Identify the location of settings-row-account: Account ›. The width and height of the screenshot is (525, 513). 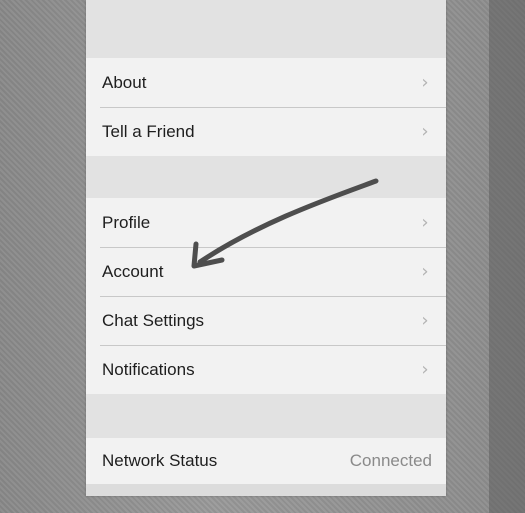
(266, 271).